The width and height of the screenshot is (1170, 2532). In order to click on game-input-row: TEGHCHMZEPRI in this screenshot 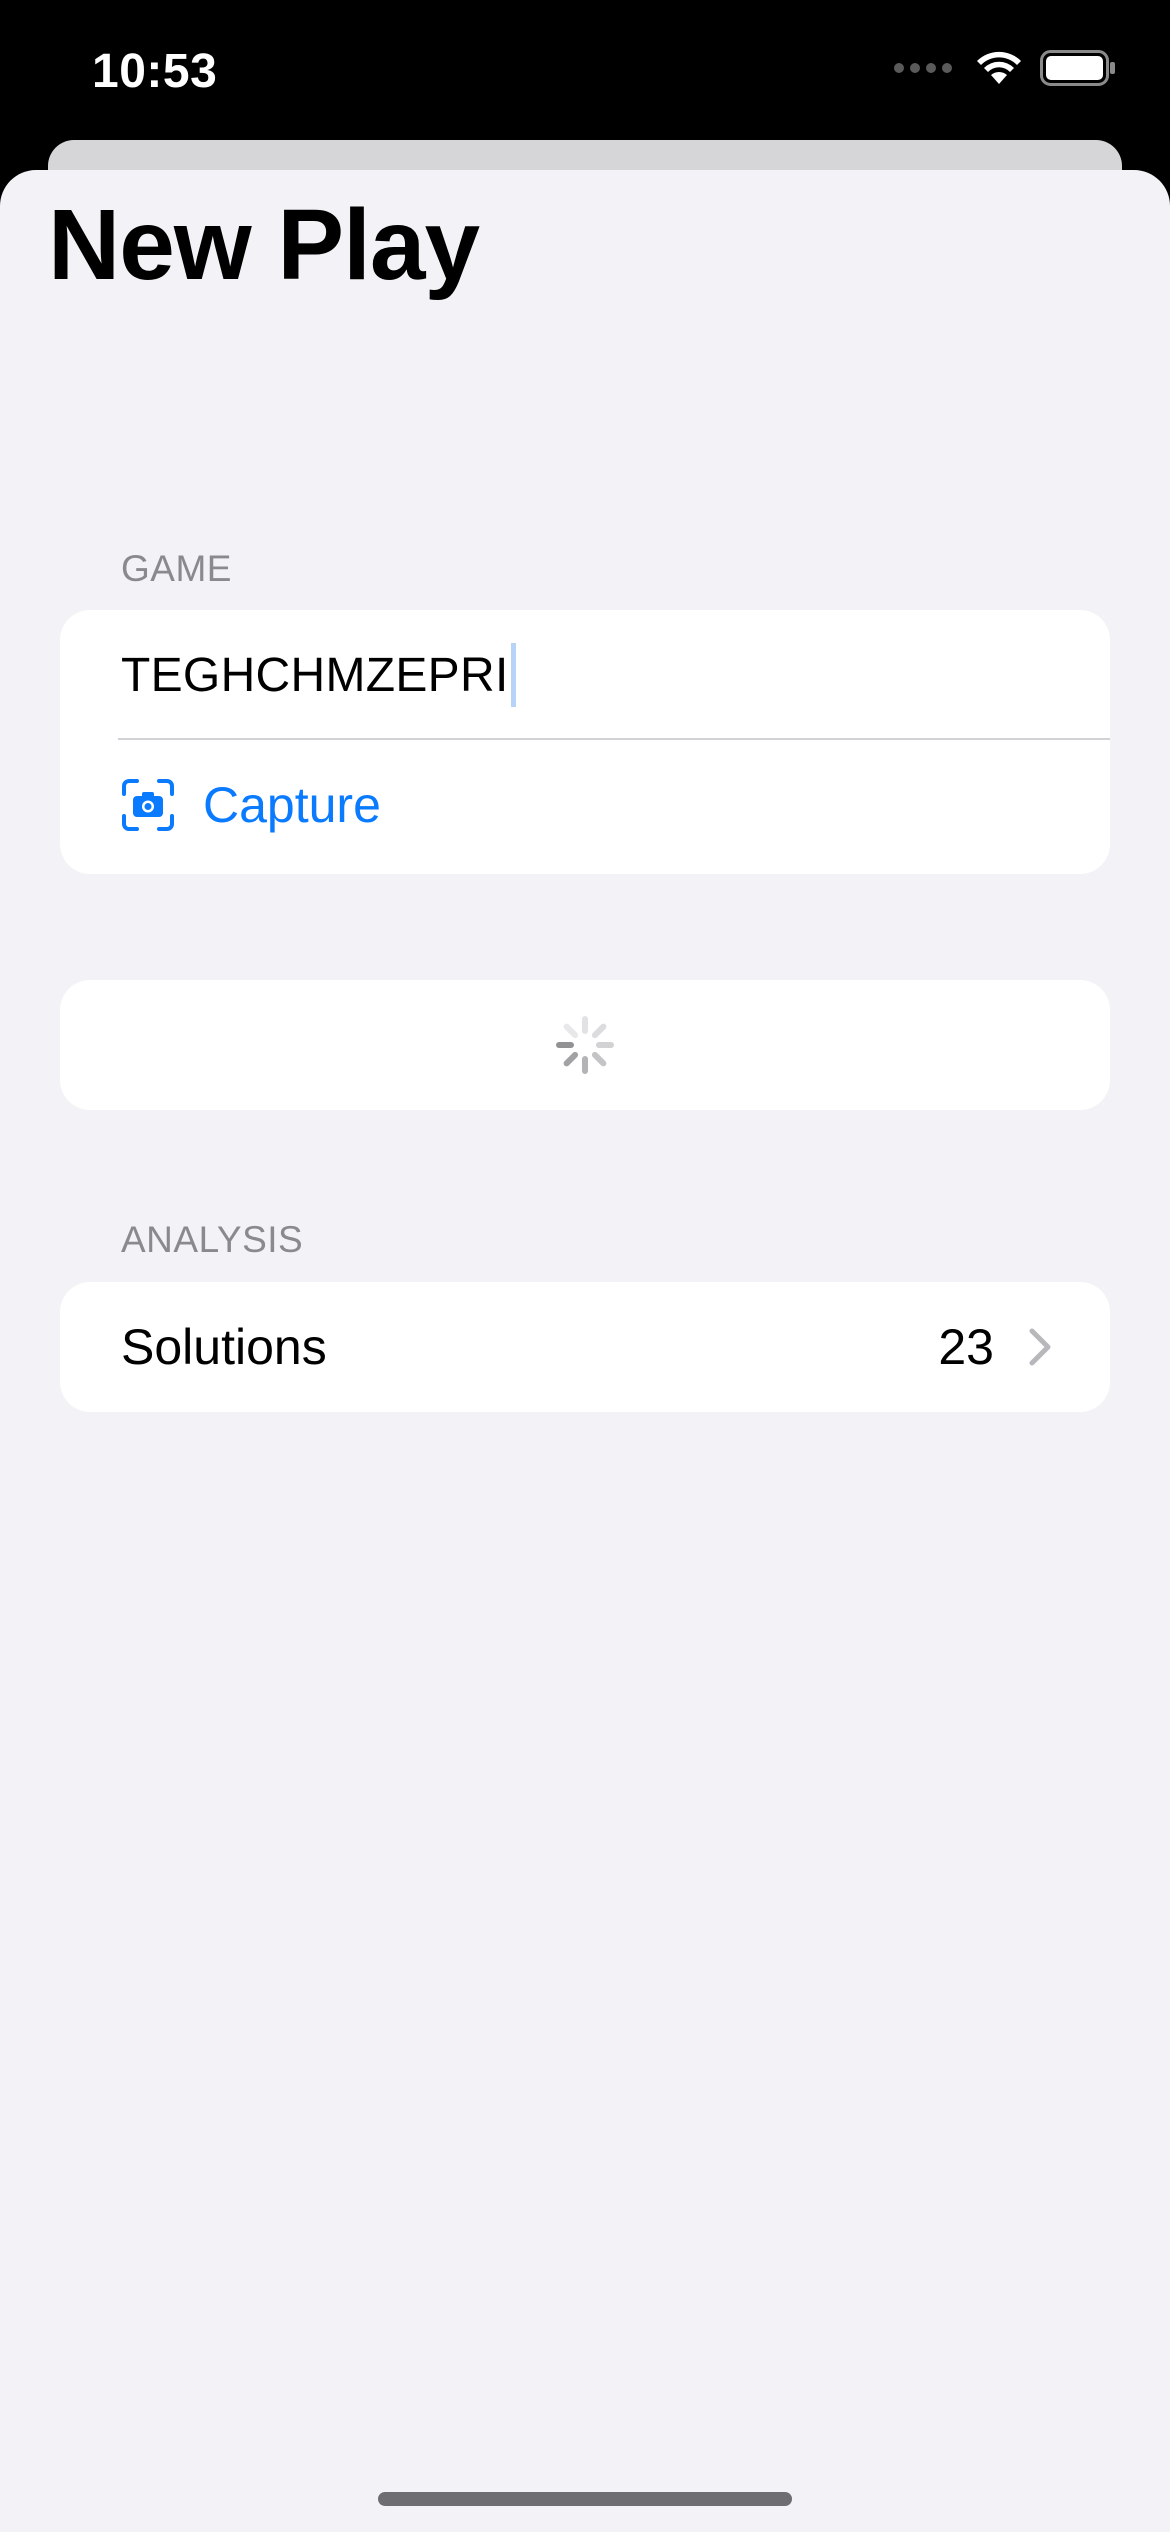, I will do `click(585, 675)`.